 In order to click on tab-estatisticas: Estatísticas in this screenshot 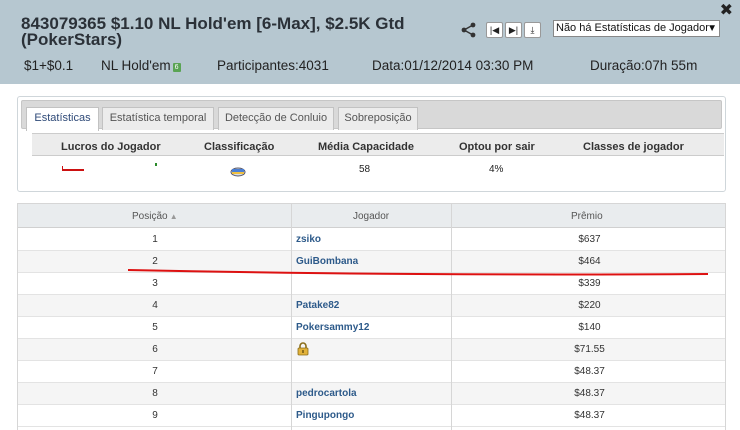, I will do `click(62, 119)`.